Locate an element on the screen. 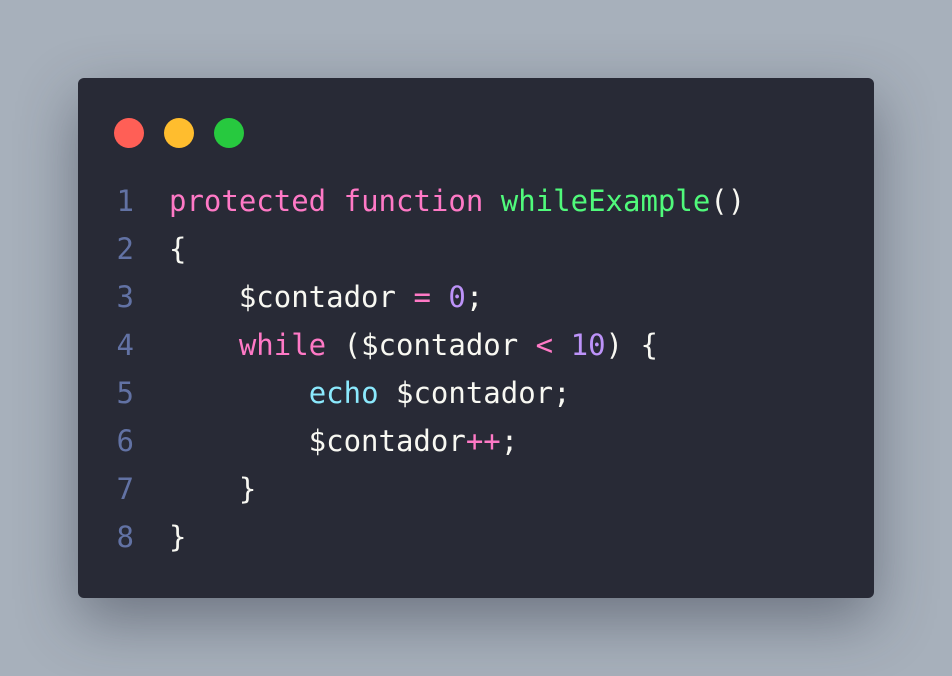 The image size is (952, 676). code-line: 3 $contador = 0; is located at coordinates (476, 297).